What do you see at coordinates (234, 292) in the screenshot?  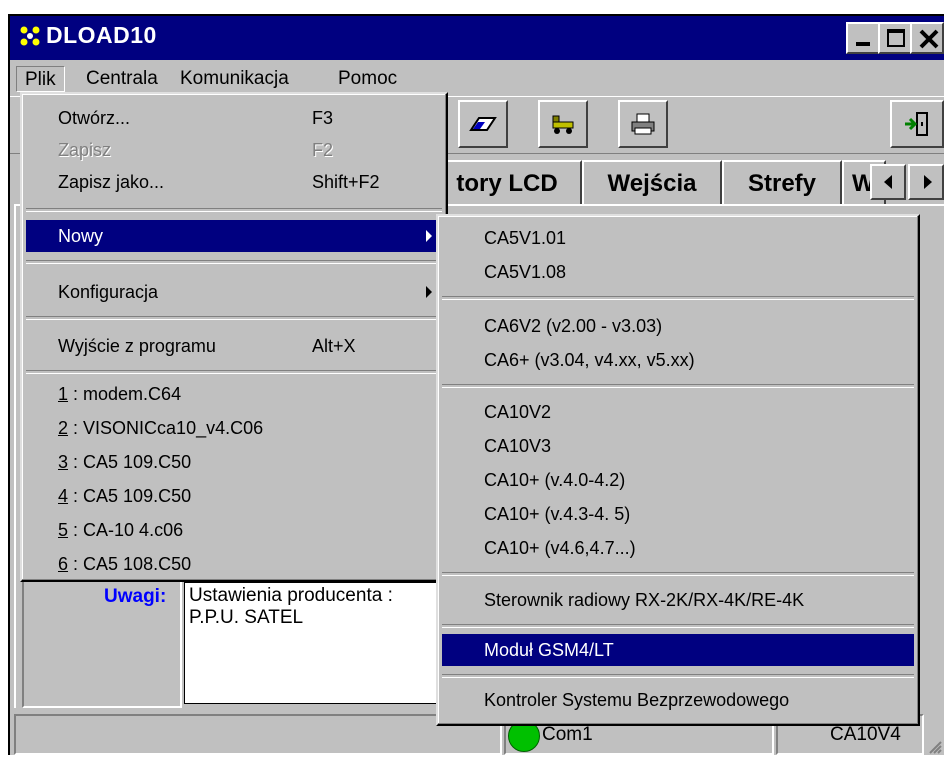 I see `menu-item-config: Konfiguracja` at bounding box center [234, 292].